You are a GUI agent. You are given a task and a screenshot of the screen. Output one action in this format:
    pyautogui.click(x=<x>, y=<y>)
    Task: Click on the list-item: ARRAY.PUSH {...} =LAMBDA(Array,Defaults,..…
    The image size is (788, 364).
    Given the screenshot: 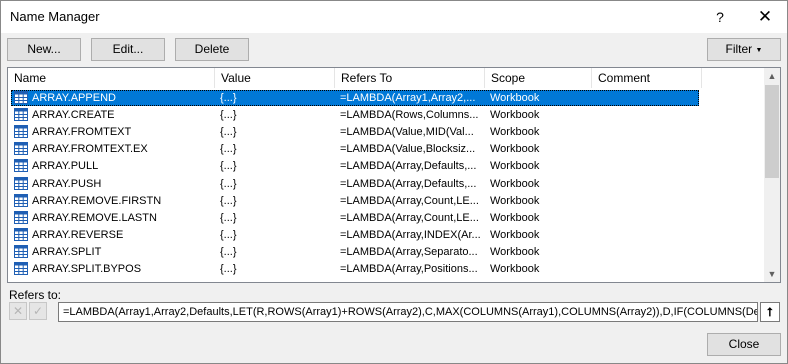 What is the action you would take?
    pyautogui.click(x=386, y=184)
    